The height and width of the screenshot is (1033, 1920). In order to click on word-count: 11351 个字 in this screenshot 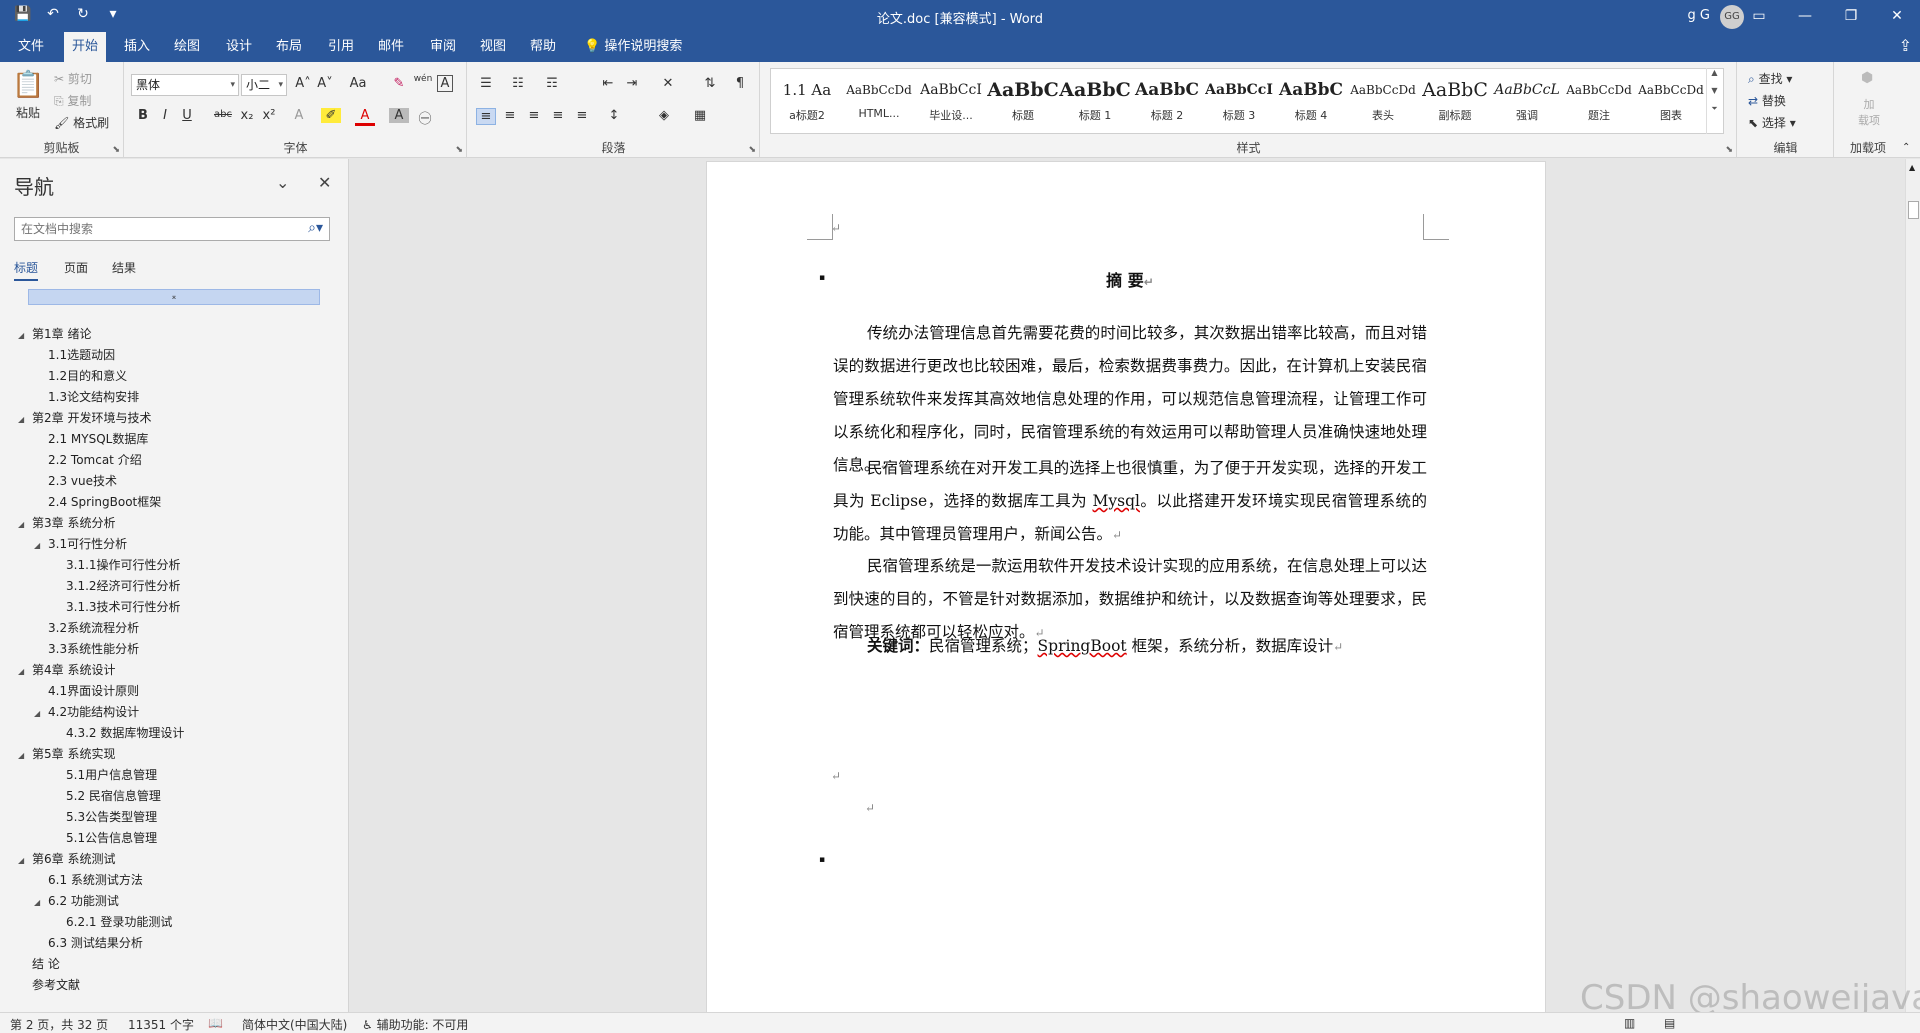, I will do `click(161, 1024)`.